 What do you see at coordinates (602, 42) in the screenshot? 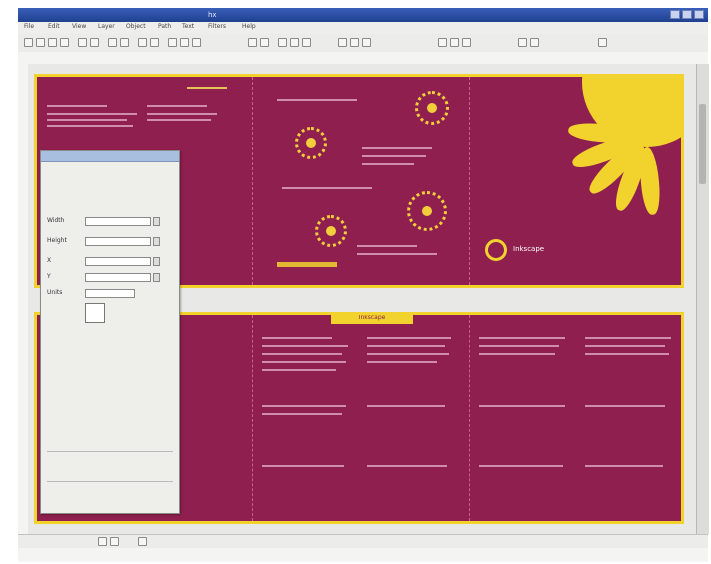
I see `document-props-icon` at bounding box center [602, 42].